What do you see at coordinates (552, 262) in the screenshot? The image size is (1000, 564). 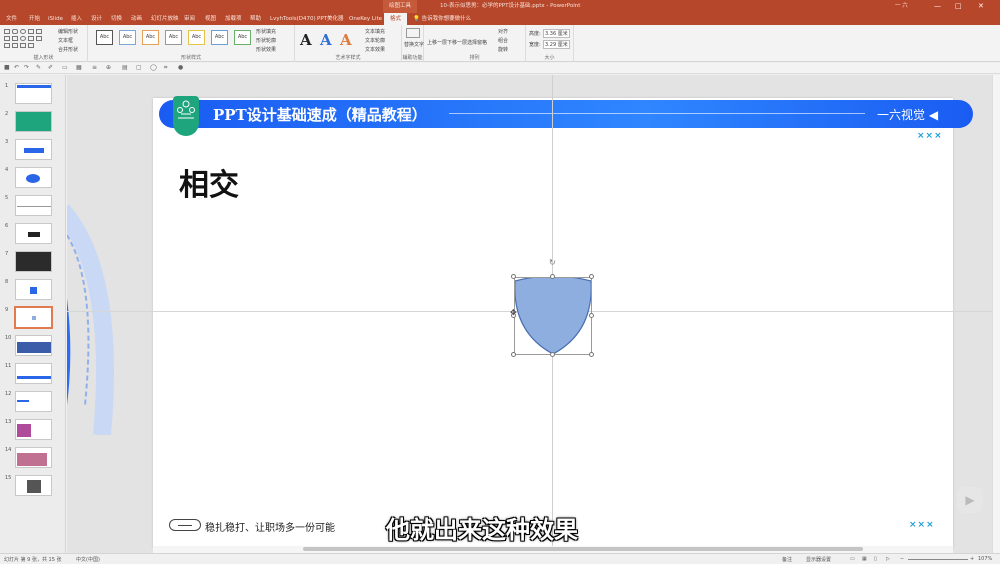 I see `rotate-handle-icon: ↻` at bounding box center [552, 262].